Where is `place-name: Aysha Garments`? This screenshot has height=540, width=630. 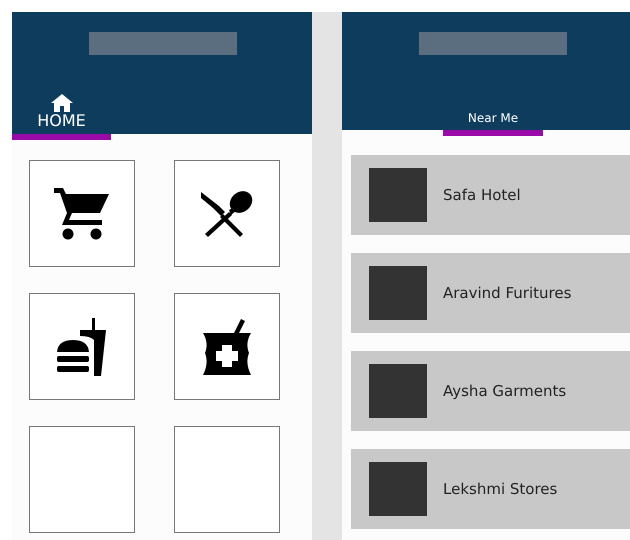
place-name: Aysha Garments is located at coordinates (504, 391).